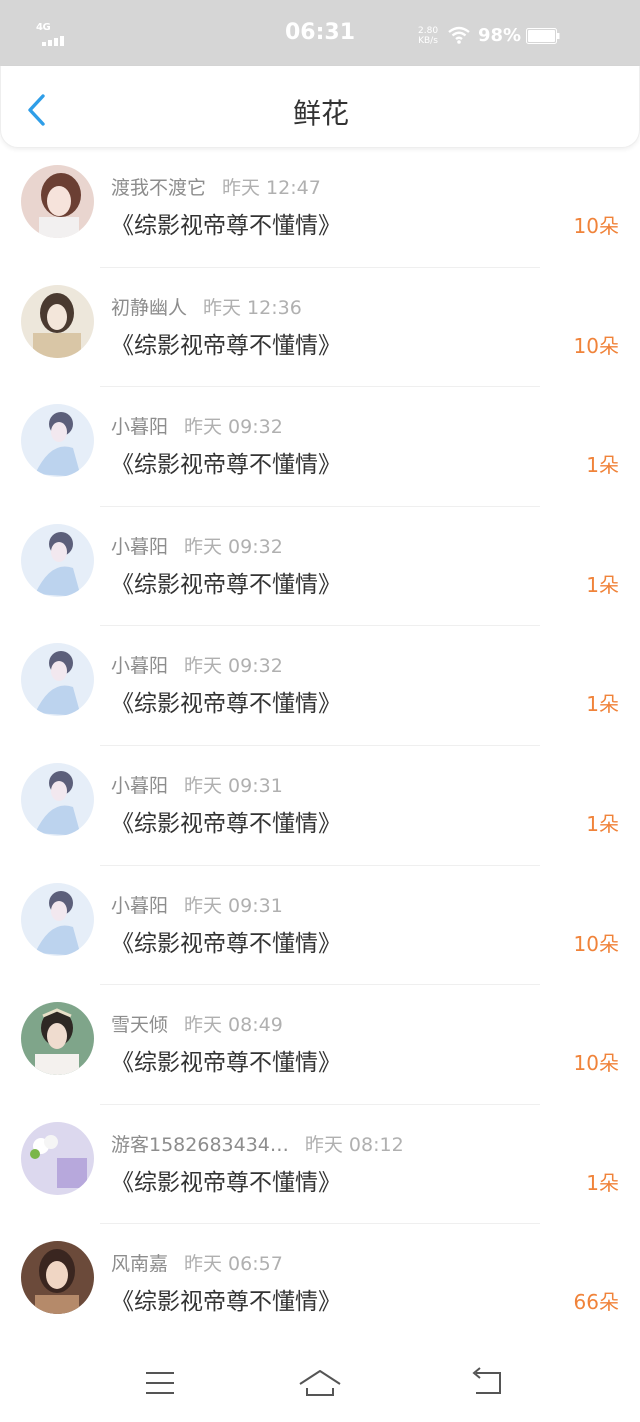 The width and height of the screenshot is (640, 1422). I want to click on wifi-icon, so click(459, 35).